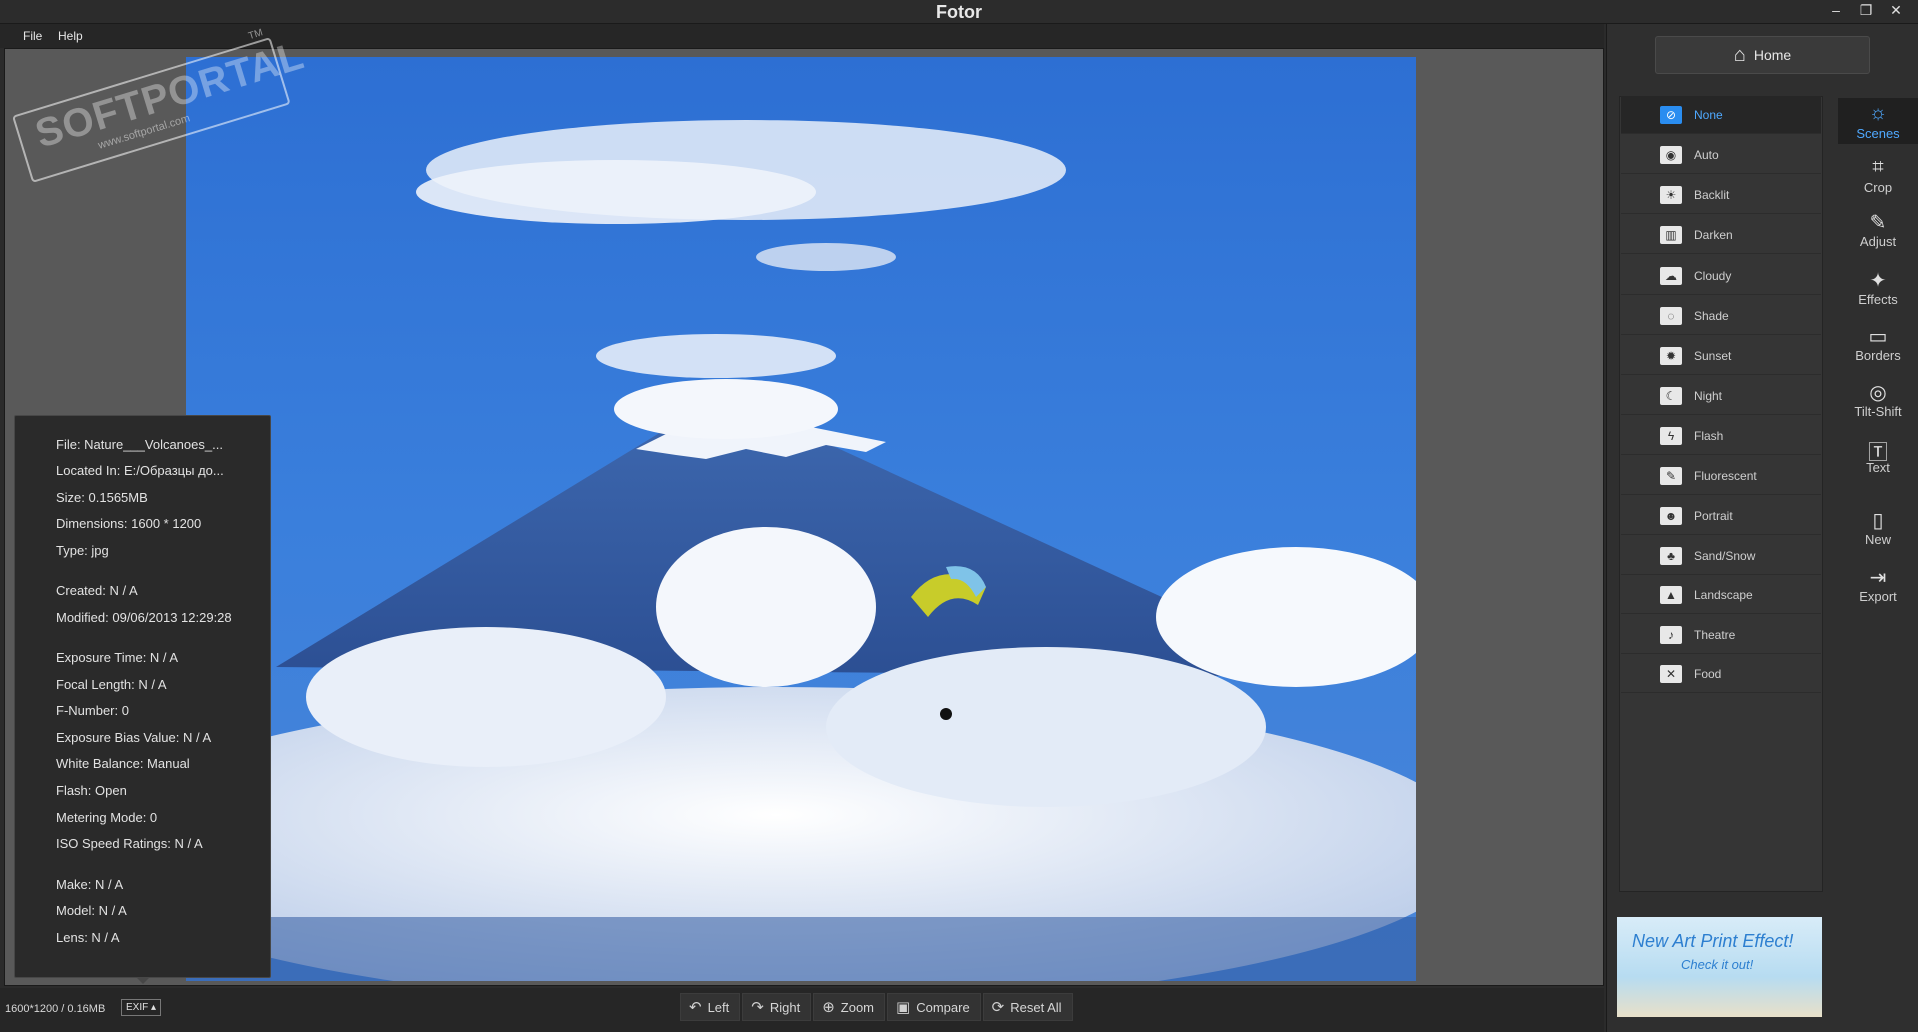 The width and height of the screenshot is (1918, 1032). What do you see at coordinates (1709, 435) in the screenshot?
I see `scene-label: Flash` at bounding box center [1709, 435].